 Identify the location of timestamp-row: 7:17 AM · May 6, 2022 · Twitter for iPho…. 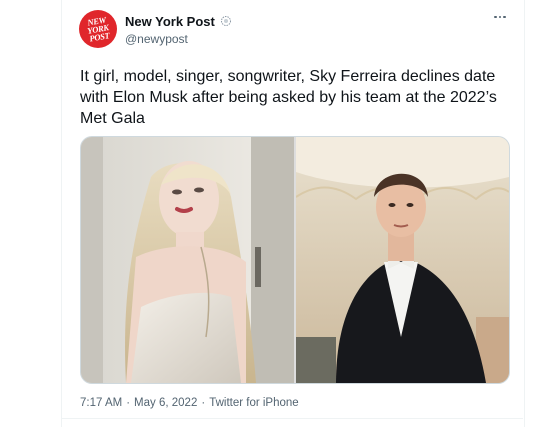
(189, 403).